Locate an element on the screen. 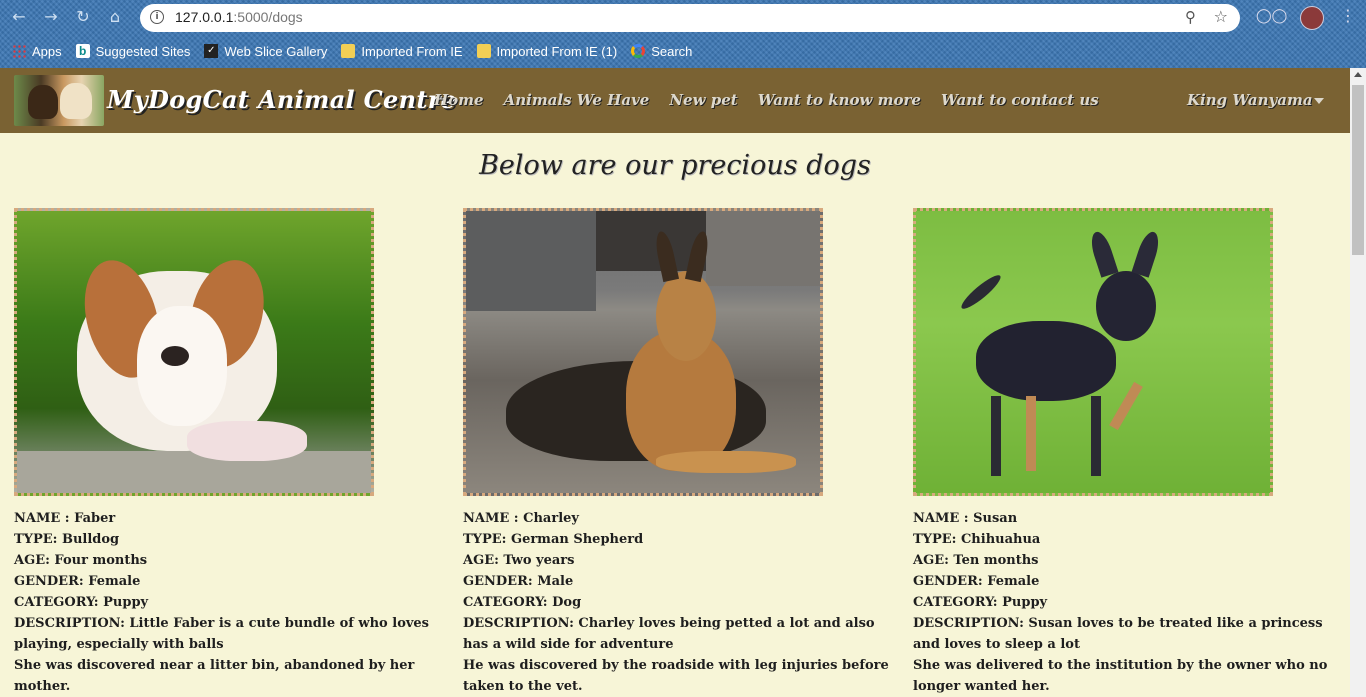 The width and height of the screenshot is (1366, 697). nav-want-to-contact-us: Want to contact us is located at coordinates (1020, 100).